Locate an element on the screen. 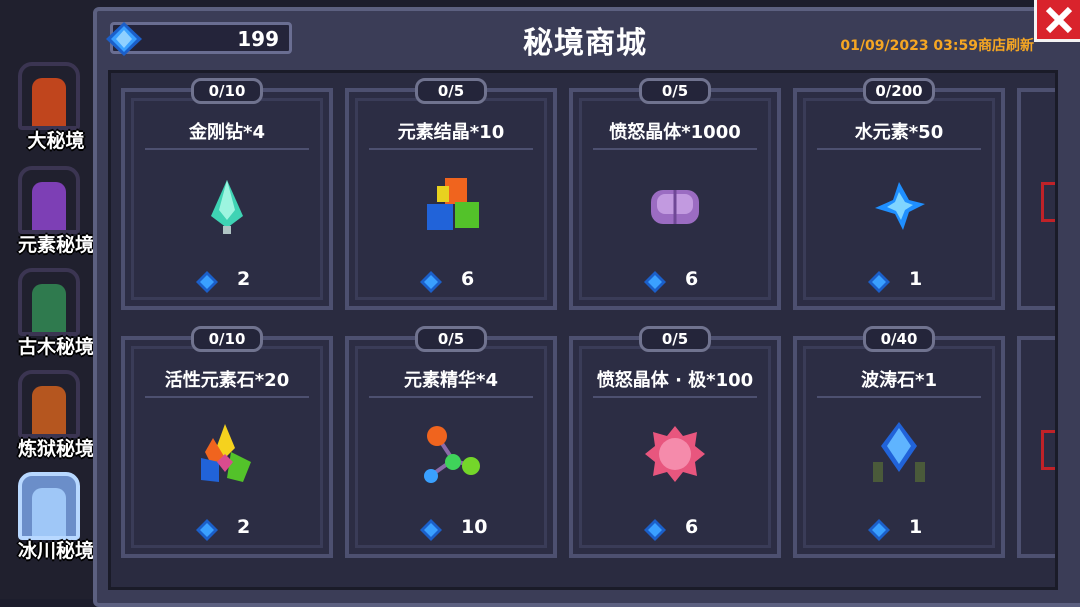  element-essence-icon is located at coordinates (452, 454).